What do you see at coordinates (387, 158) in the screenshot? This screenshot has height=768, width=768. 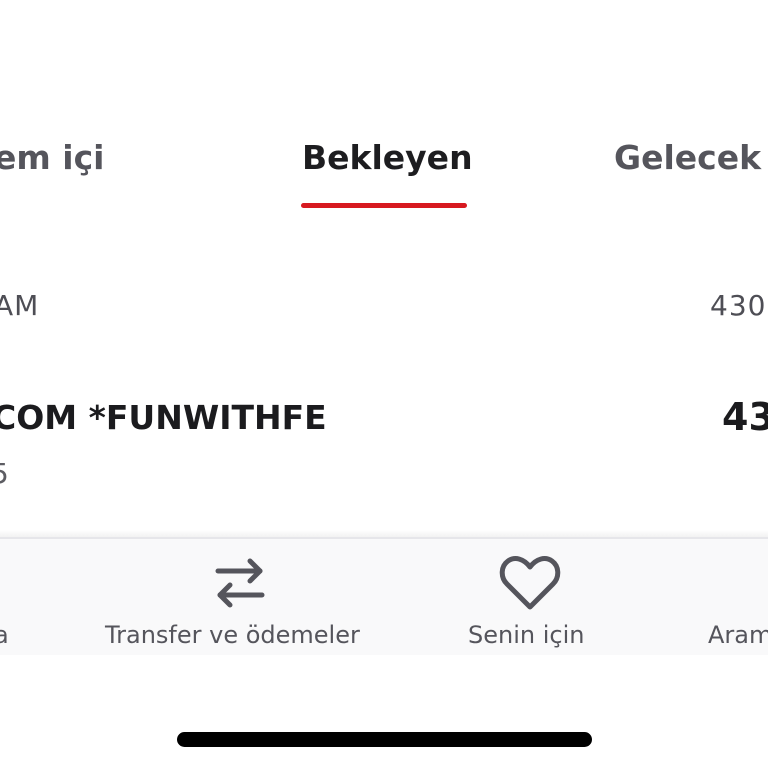 I see `tab-bekleyen: Bekleyen` at bounding box center [387, 158].